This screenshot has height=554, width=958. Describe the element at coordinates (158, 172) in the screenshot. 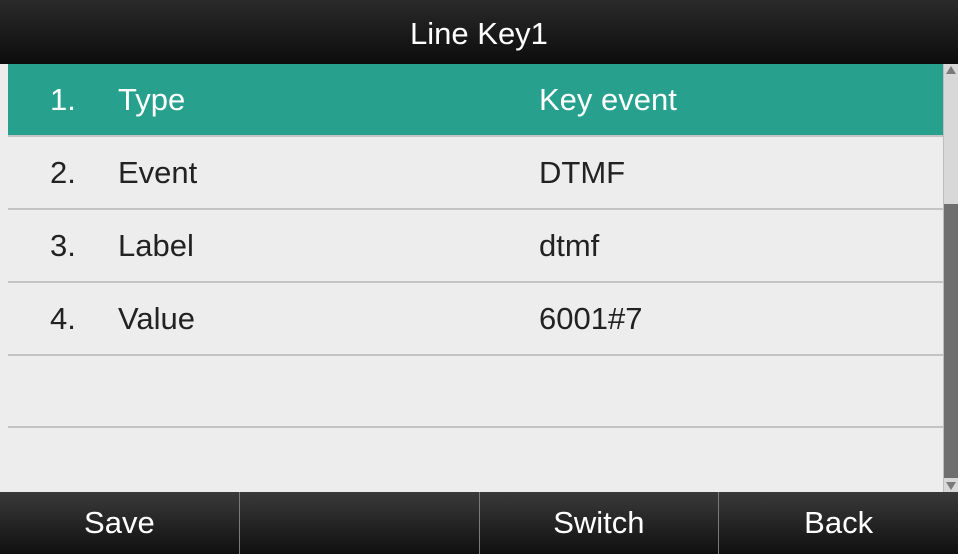

I see `item-label: Event` at that location.